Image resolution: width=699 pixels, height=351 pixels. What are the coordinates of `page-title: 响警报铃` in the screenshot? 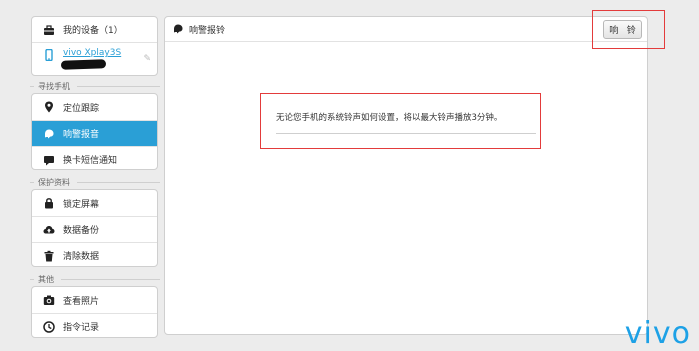 It's located at (207, 30).